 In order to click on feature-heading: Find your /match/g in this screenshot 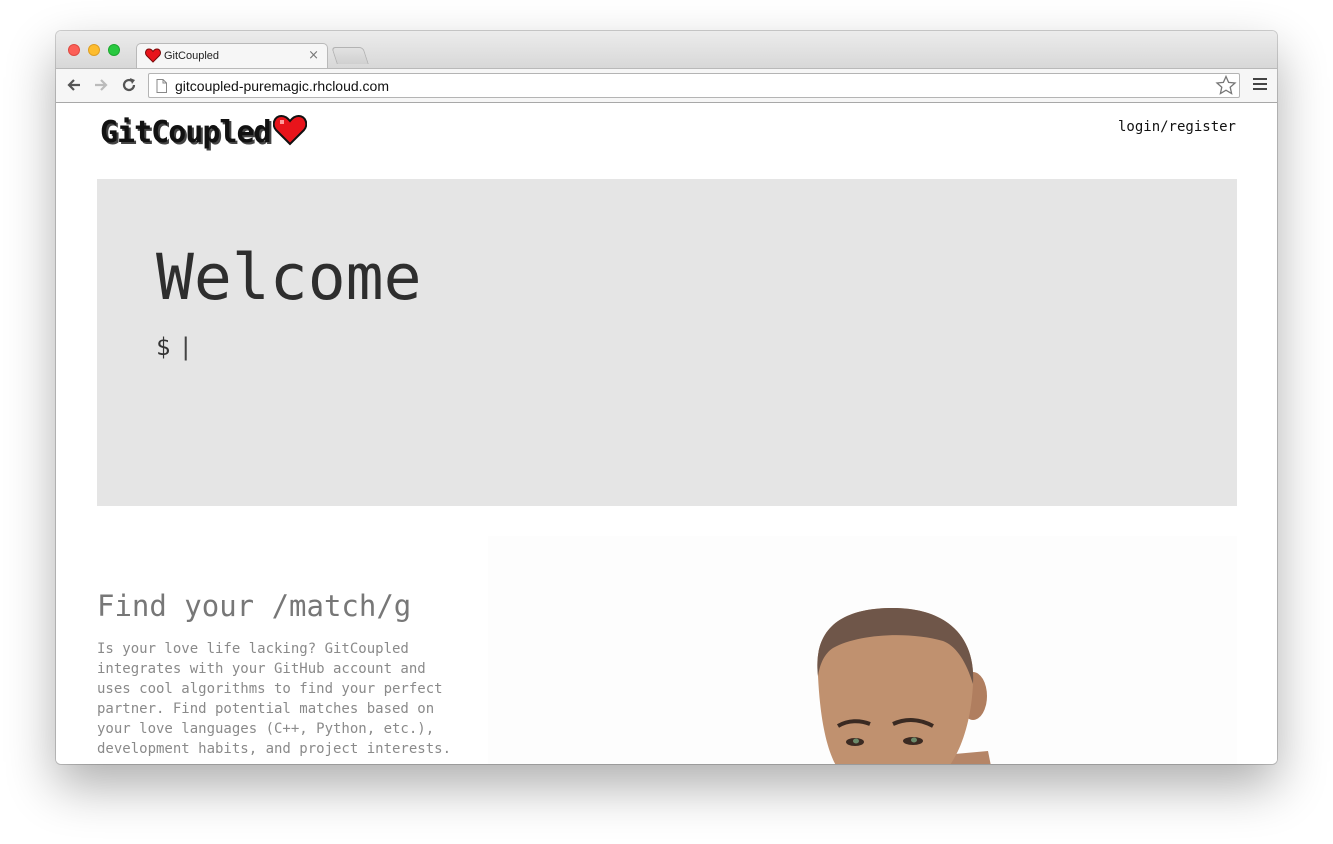, I will do `click(254, 606)`.